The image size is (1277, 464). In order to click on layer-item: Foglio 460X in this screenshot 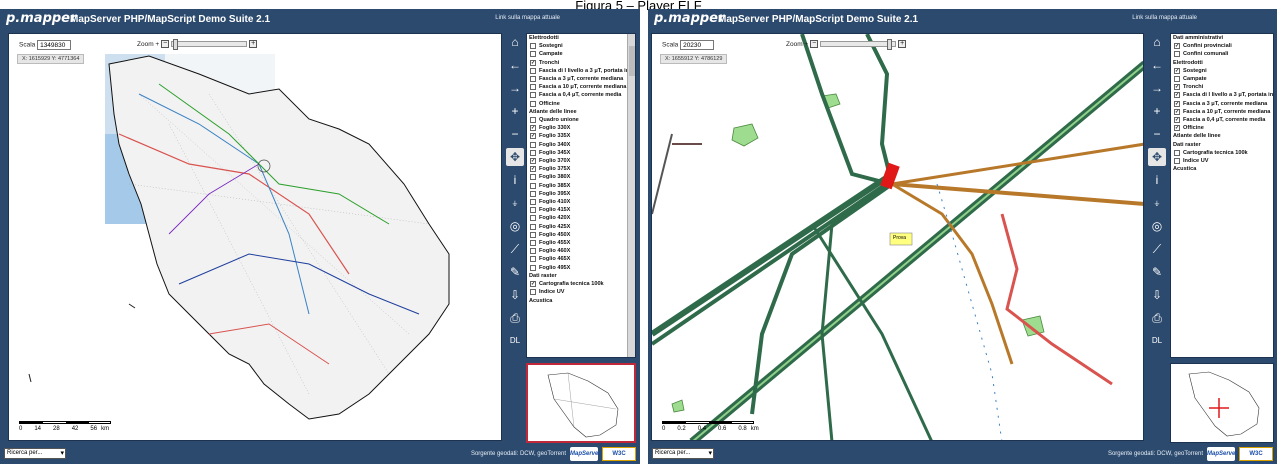, I will do `click(581, 251)`.